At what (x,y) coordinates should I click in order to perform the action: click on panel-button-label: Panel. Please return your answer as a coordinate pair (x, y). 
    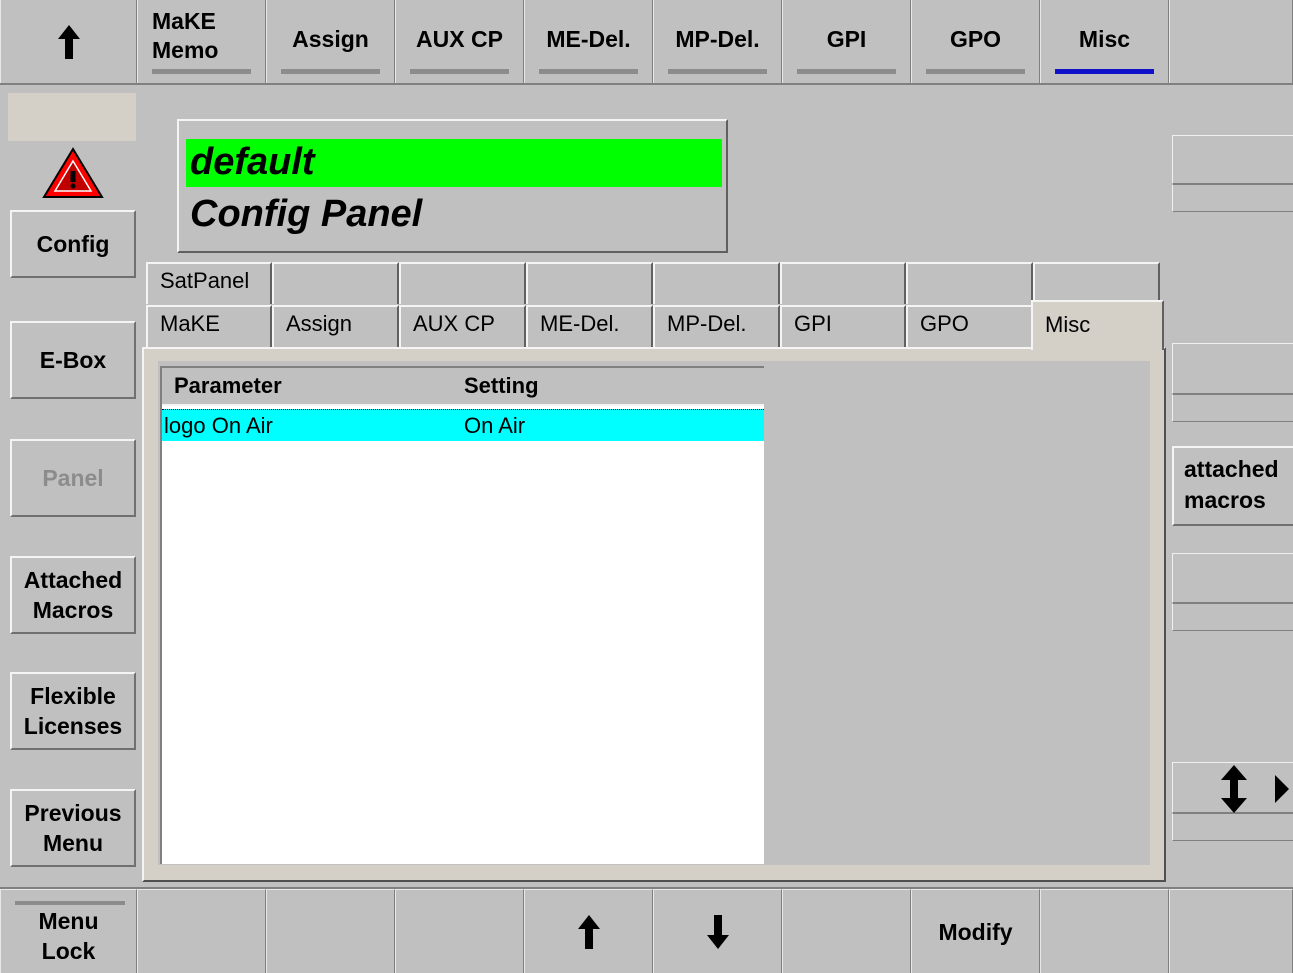
    Looking at the image, I should click on (73, 478).